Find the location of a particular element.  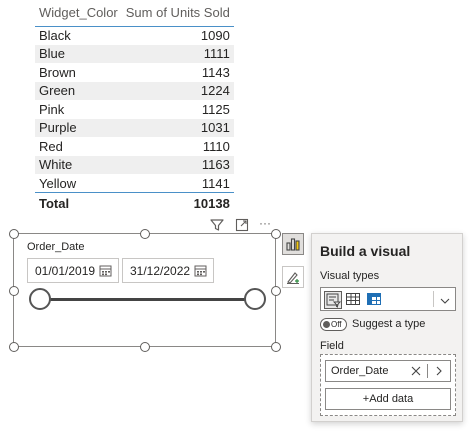

total-label: Total is located at coordinates (78, 203).